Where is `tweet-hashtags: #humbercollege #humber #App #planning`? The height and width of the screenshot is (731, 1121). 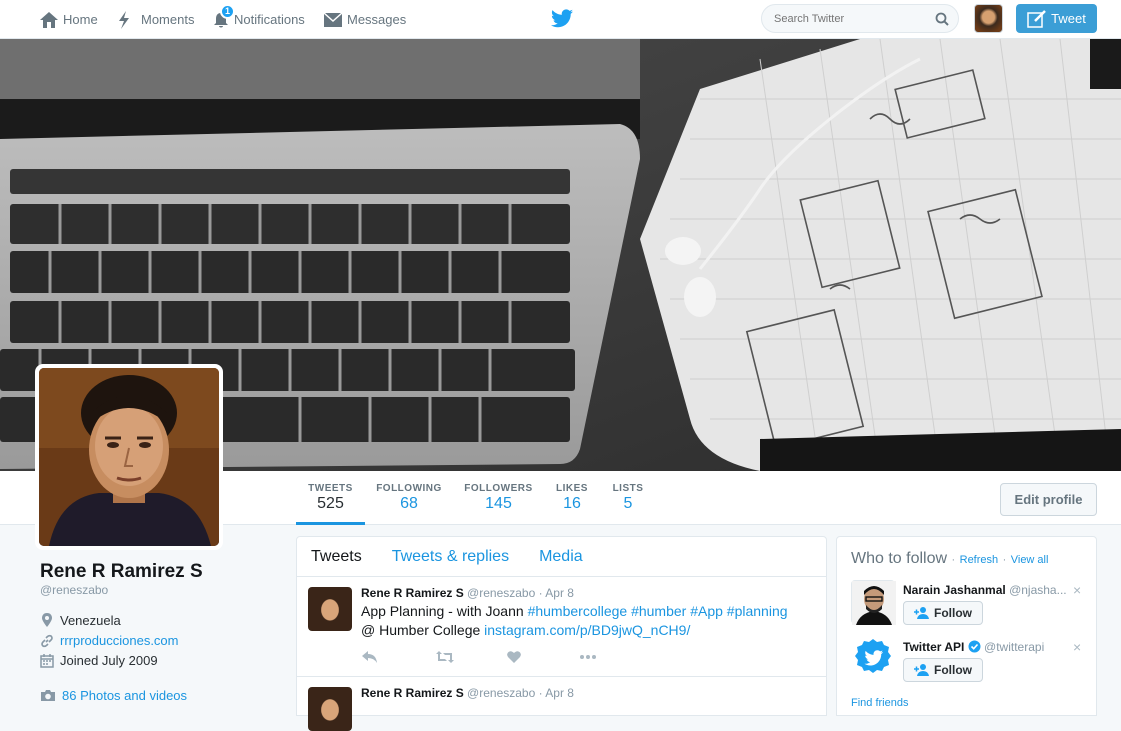
tweet-hashtags: #humbercollege #humber #App #planning is located at coordinates (658, 611).